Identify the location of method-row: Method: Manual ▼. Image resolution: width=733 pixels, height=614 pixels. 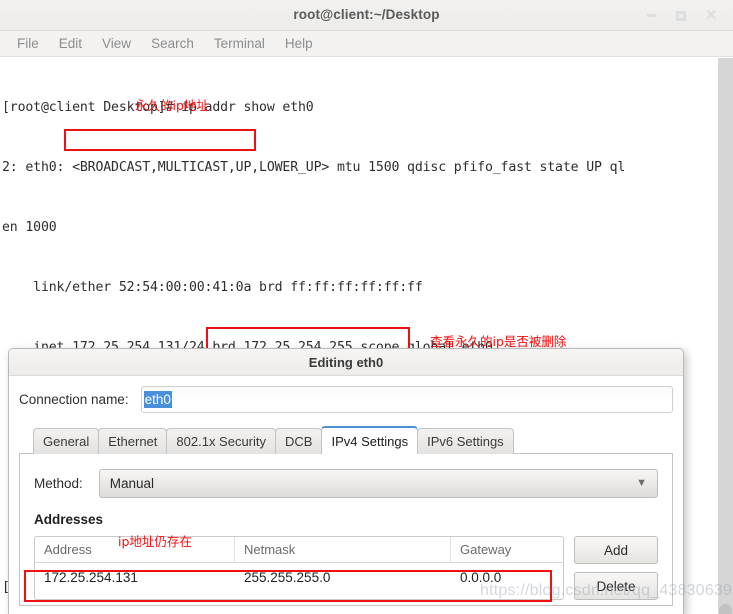
(346, 483).